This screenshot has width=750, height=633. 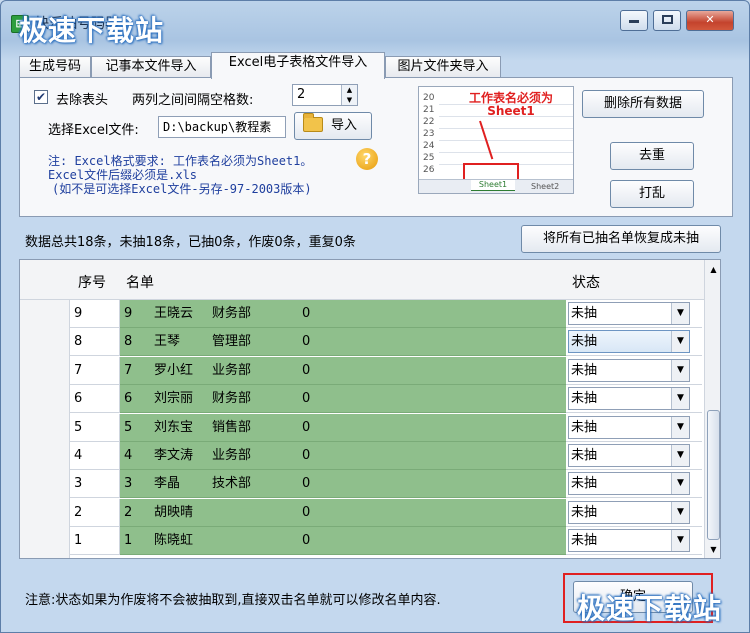 I want to click on table-row: 3 3 李晶 技术部 0 未抽 ▼, so click(x=362, y=484).